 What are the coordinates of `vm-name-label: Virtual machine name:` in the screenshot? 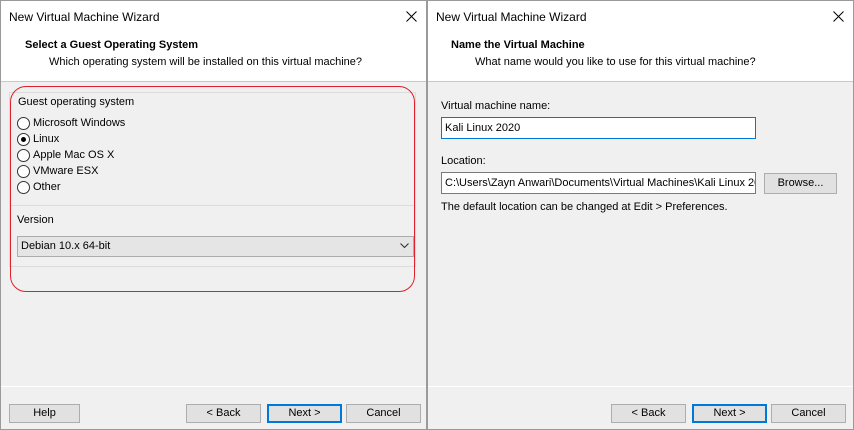 It's located at (496, 106).